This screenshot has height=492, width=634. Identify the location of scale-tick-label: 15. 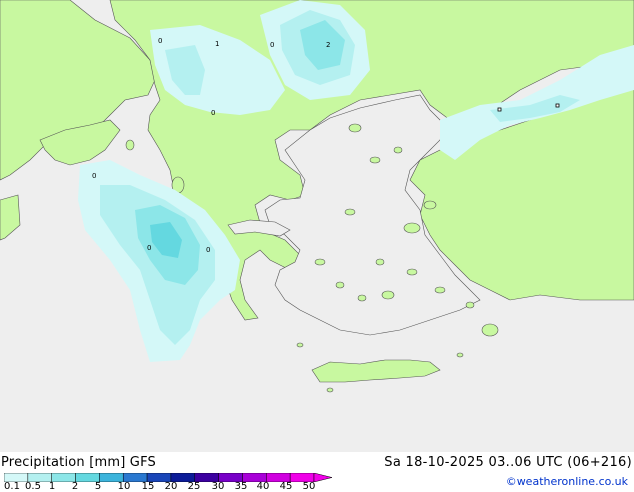
(148, 486).